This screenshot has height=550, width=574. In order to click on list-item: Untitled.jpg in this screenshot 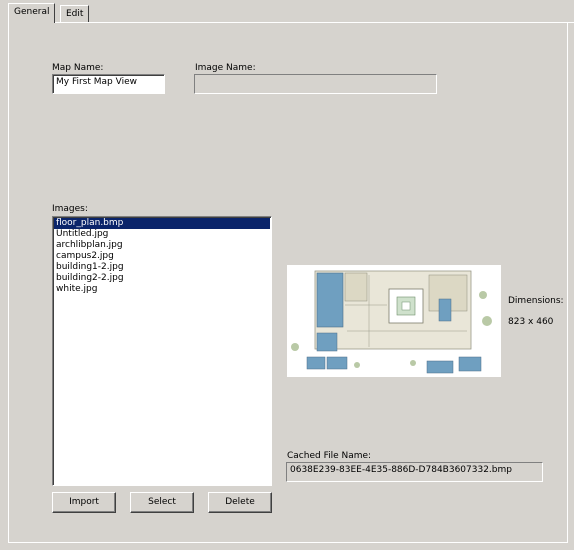, I will do `click(162, 234)`.